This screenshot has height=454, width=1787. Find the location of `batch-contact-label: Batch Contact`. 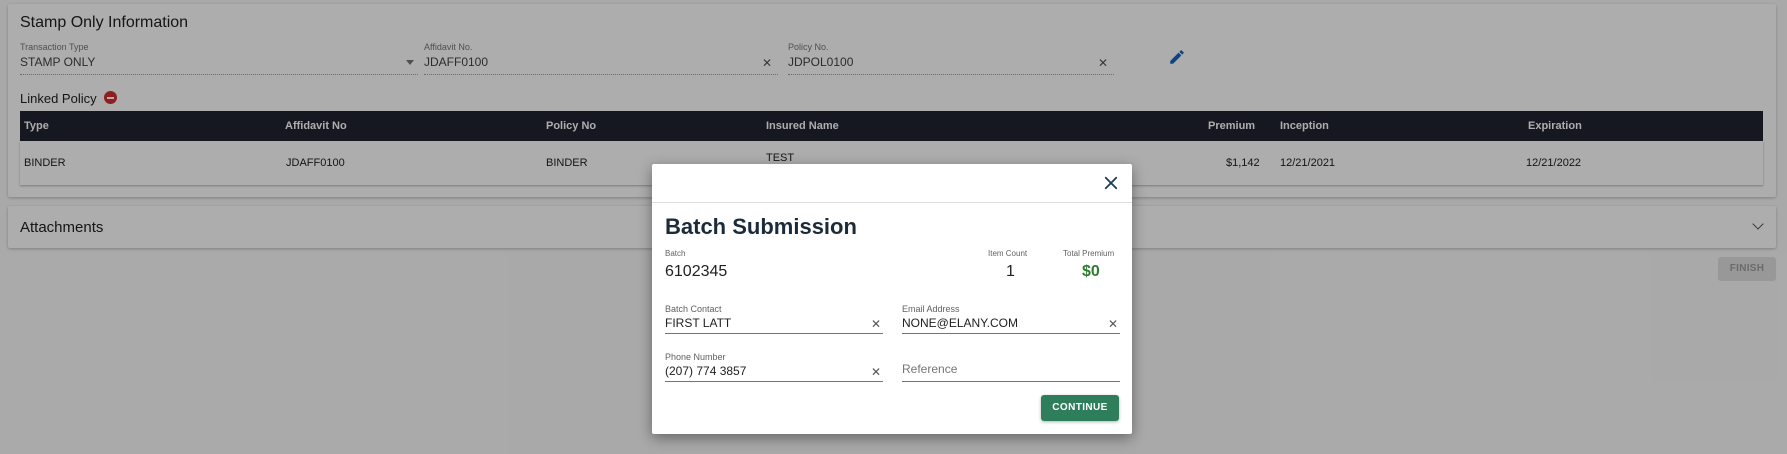

batch-contact-label: Batch Contact is located at coordinates (693, 309).